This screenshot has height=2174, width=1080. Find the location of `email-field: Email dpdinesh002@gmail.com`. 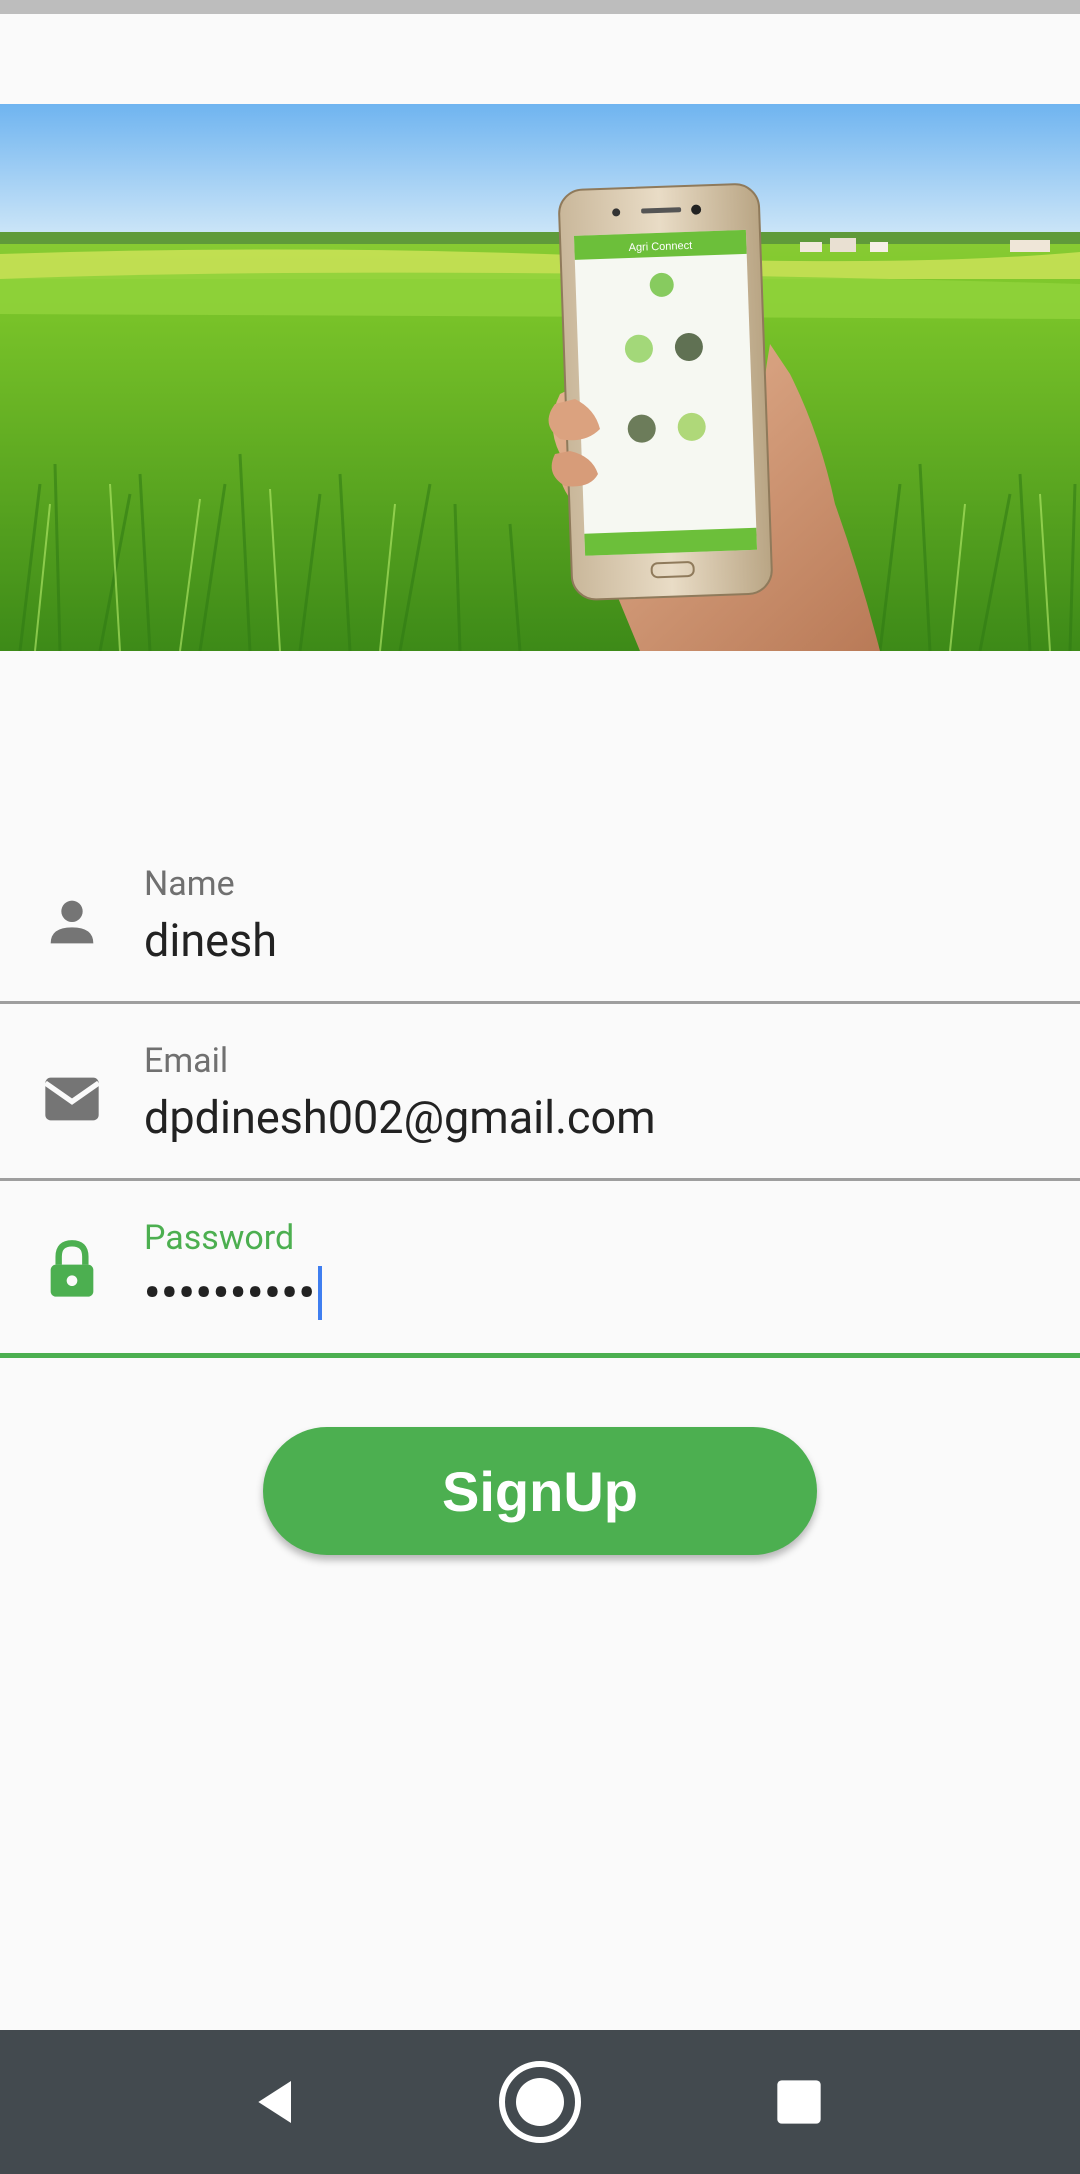

email-field: Email dpdinesh002@gmail.com is located at coordinates (540, 1093).